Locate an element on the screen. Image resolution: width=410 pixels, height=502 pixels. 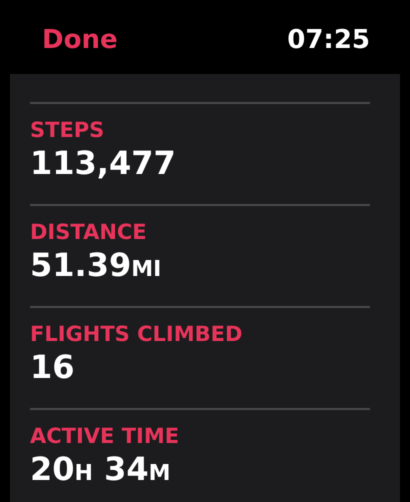
metric-value: 20H 34M is located at coordinates (100, 469).